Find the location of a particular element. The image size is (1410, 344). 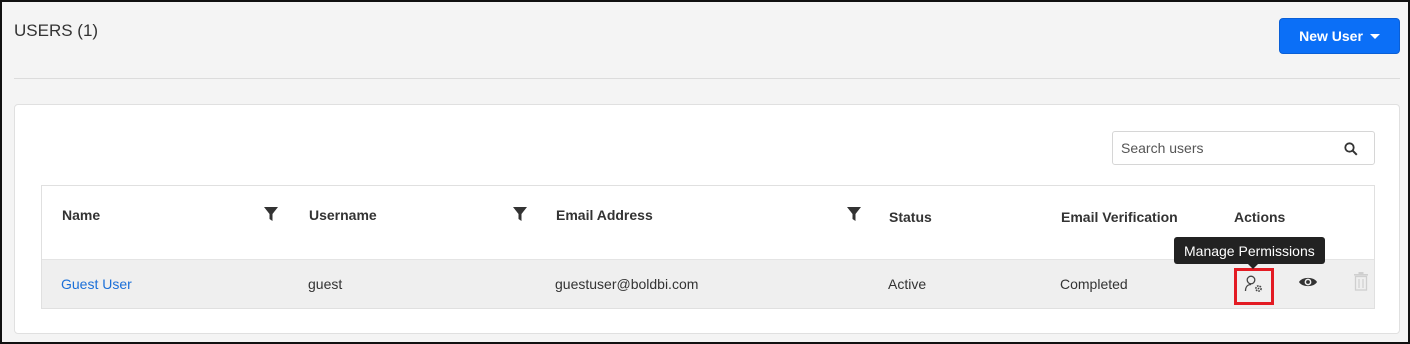

column-header-actions: Actions is located at coordinates (1260, 217).